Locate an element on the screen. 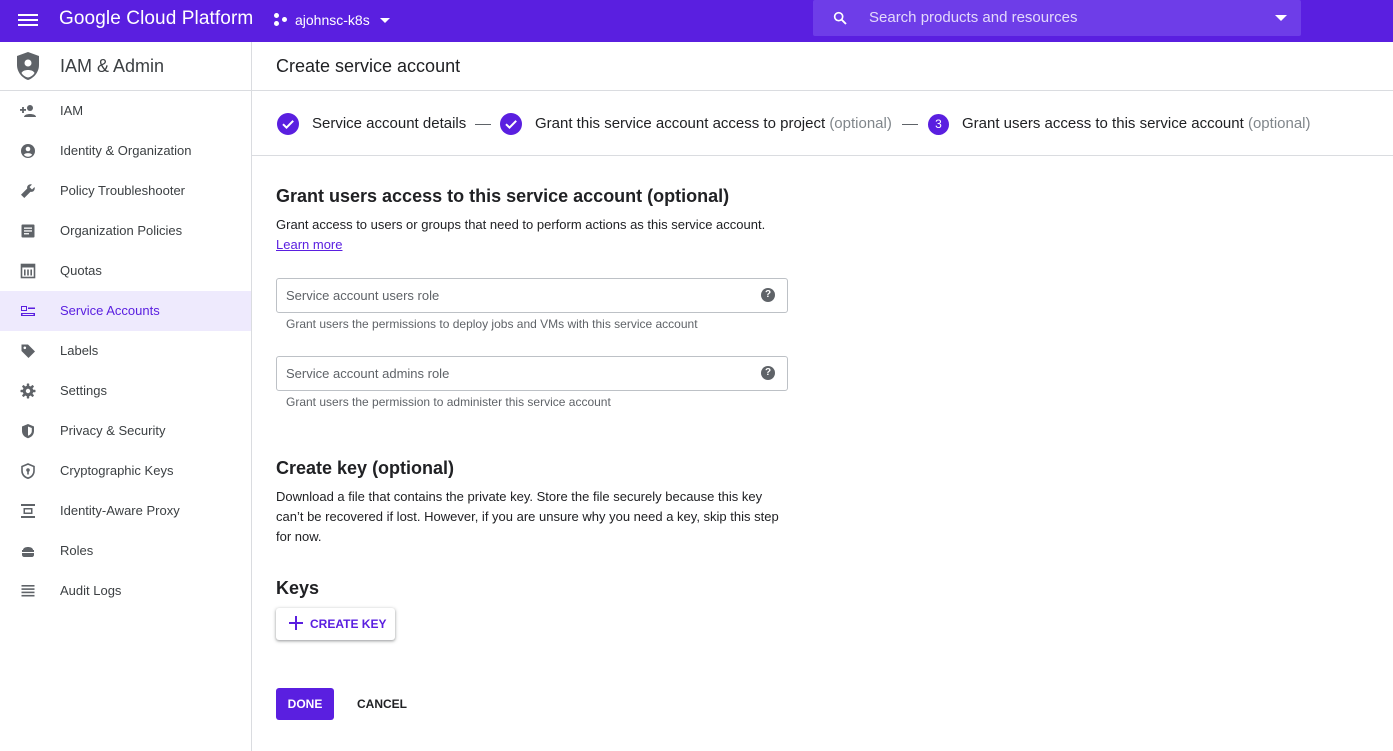 This screenshot has height=751, width=1393. security-shield-icon is located at coordinates (28, 471).